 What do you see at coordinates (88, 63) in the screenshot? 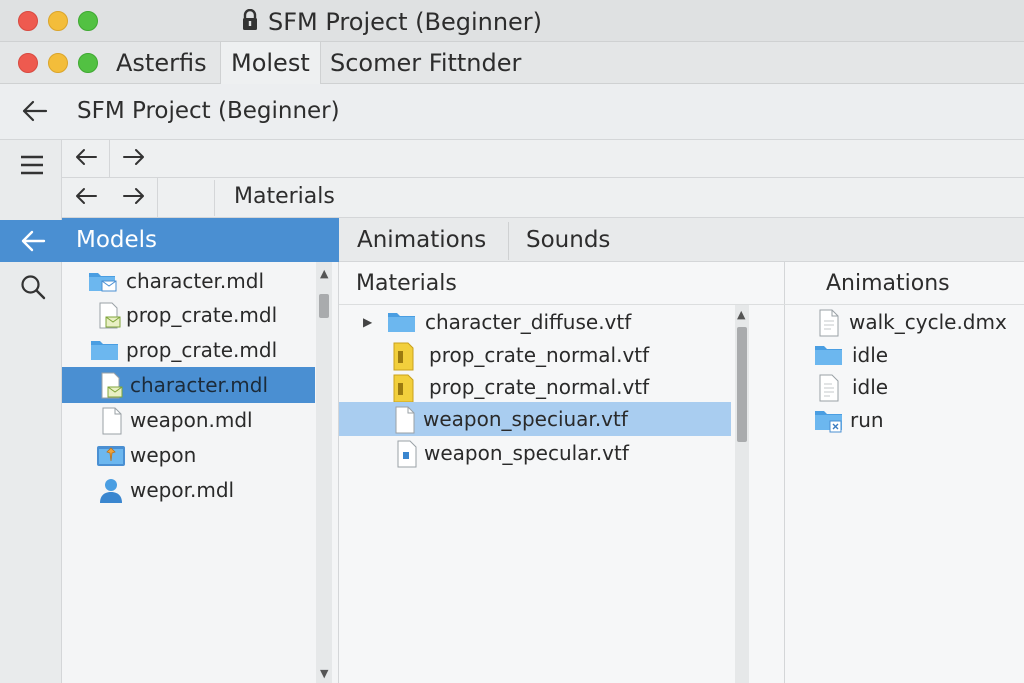
I see `tab-zoom-button` at bounding box center [88, 63].